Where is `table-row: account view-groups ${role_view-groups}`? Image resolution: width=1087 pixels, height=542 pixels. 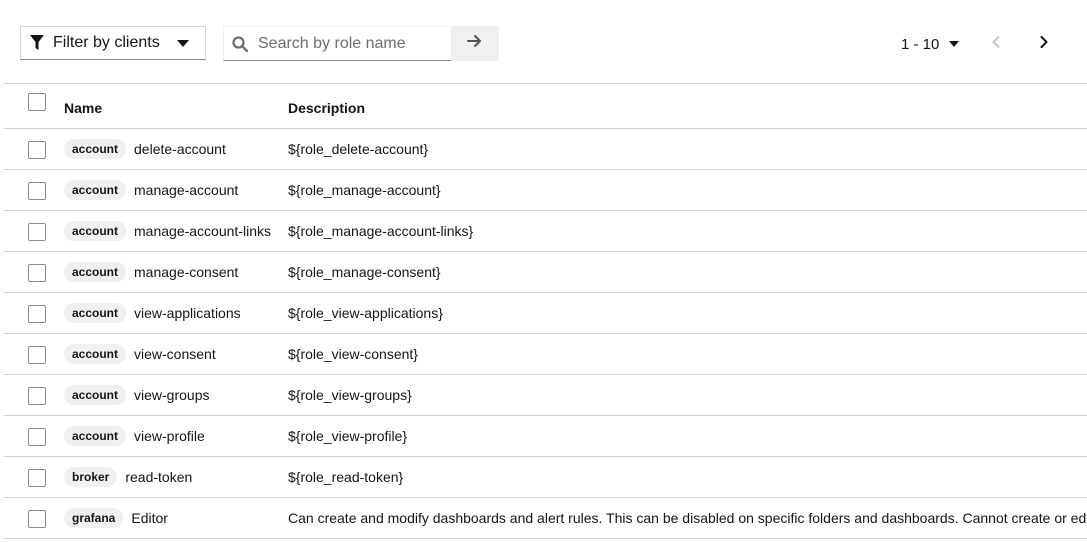 table-row: account view-groups ${role_view-groups} is located at coordinates (545, 395).